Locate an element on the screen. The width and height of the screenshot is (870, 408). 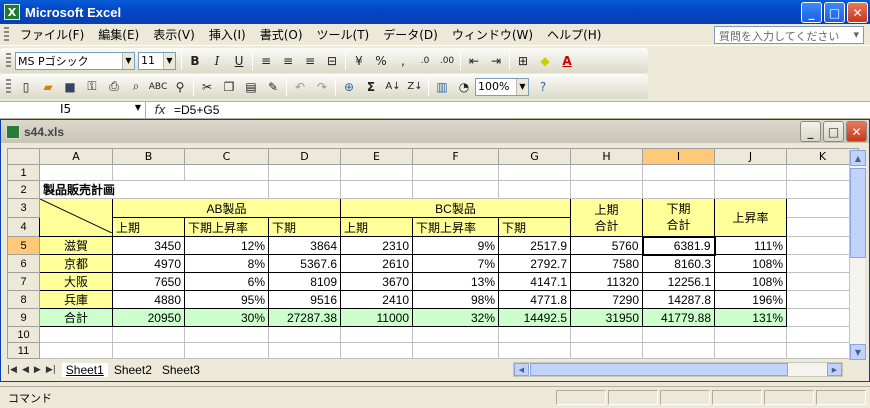
menu-edit: 編集(E) is located at coordinates (118, 34).